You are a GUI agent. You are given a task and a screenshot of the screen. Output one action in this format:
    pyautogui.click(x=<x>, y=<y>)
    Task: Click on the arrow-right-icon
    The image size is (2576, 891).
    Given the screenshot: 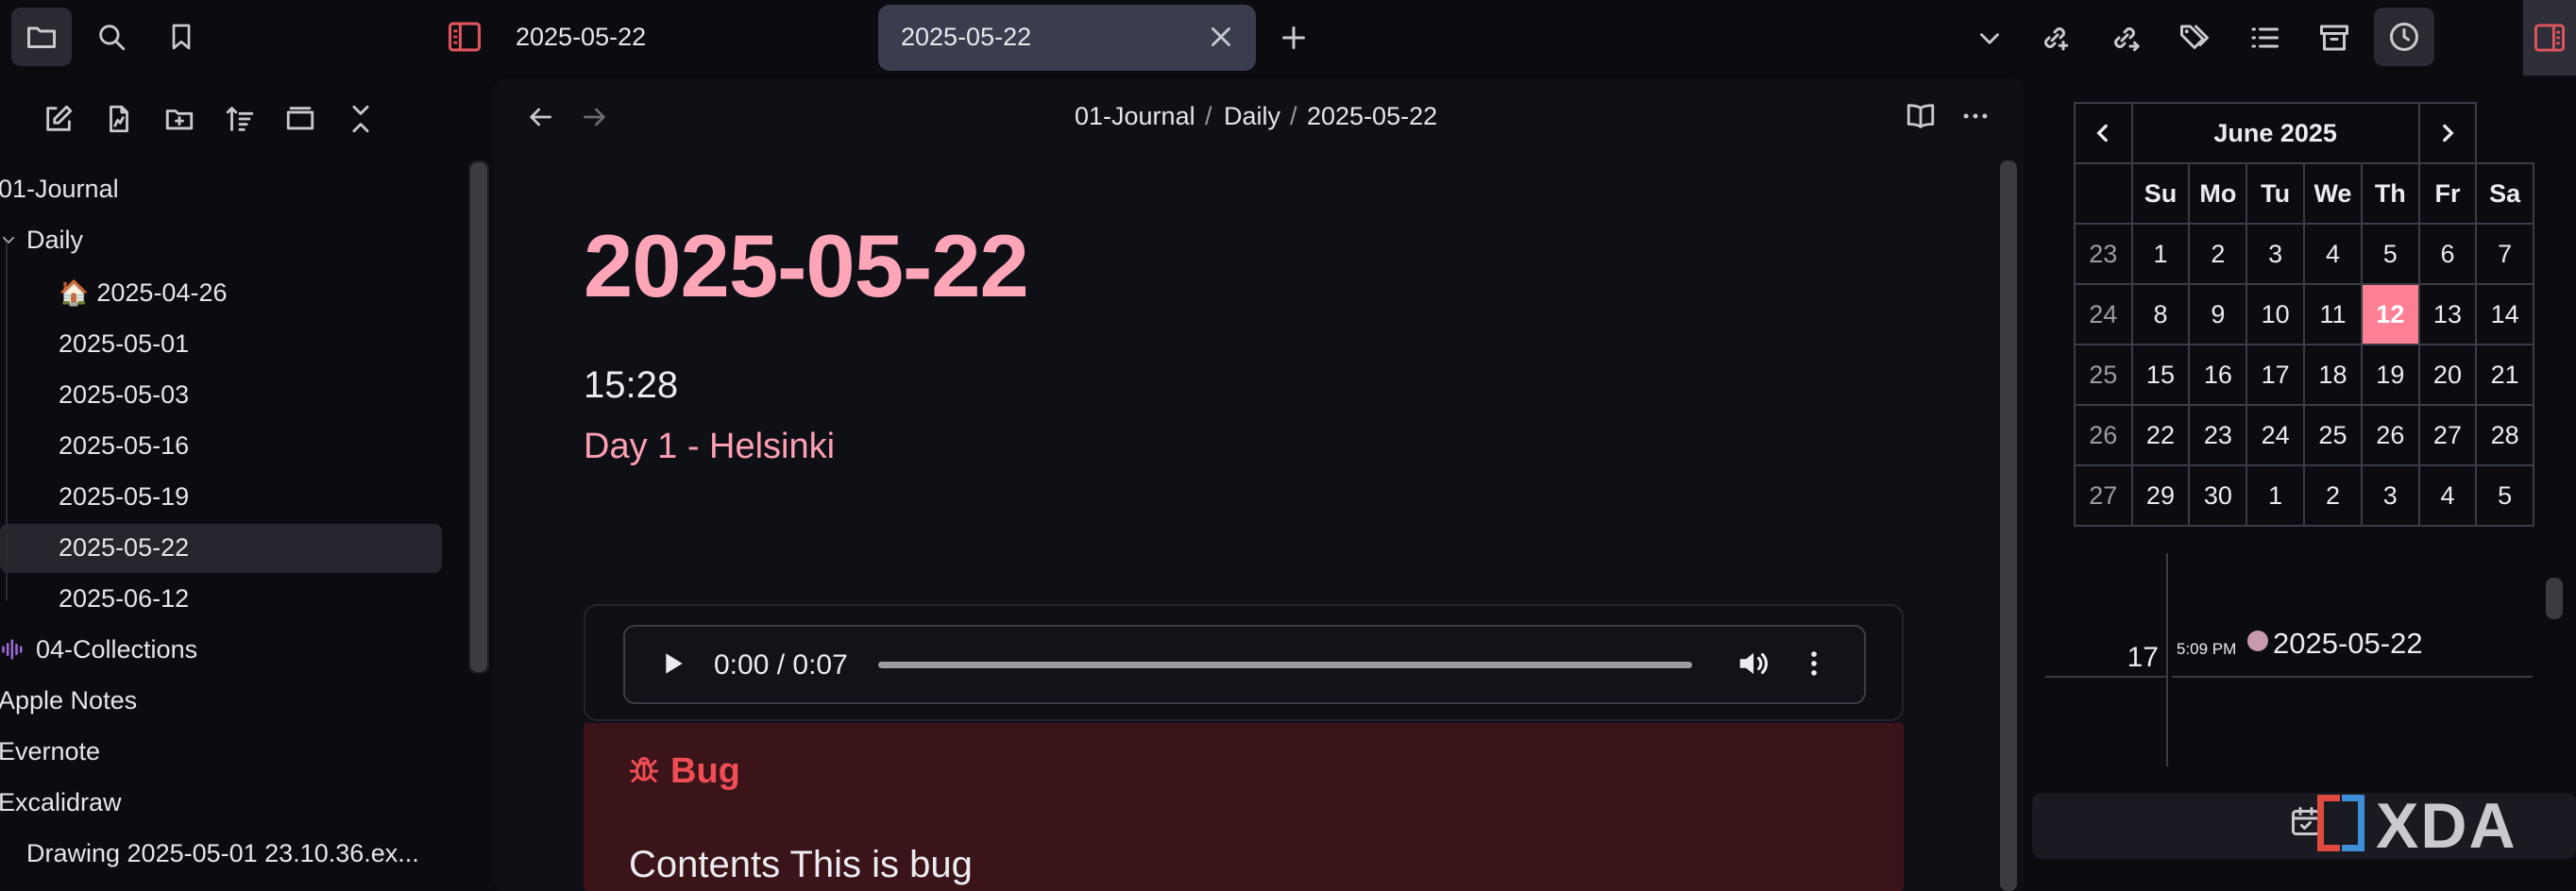 What is the action you would take?
    pyautogui.click(x=594, y=117)
    